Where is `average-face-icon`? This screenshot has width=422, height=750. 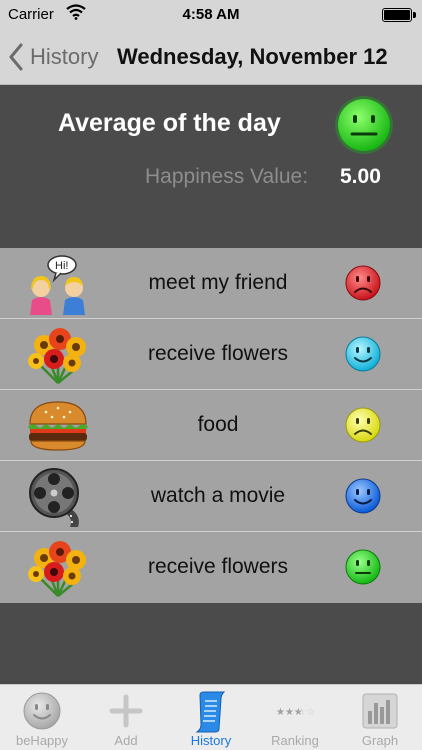
average-face-icon is located at coordinates (364, 127).